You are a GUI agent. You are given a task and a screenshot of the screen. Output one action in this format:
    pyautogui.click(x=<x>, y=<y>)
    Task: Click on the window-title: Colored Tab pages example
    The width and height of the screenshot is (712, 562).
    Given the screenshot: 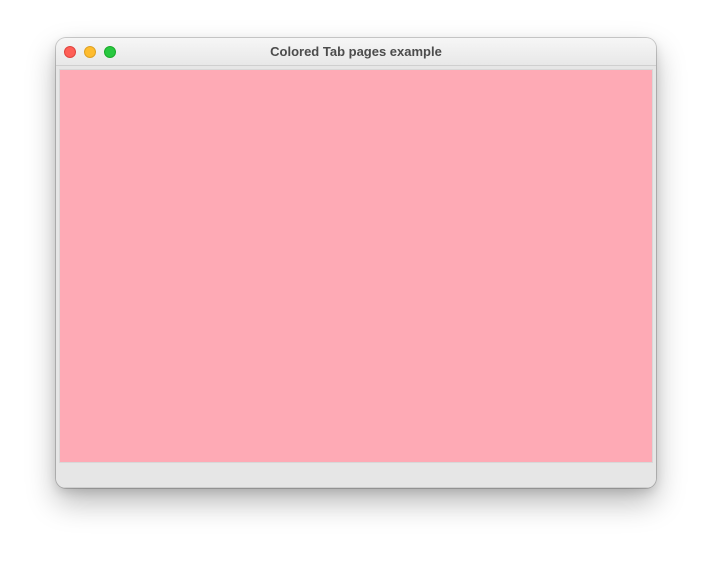 What is the action you would take?
    pyautogui.click(x=356, y=51)
    